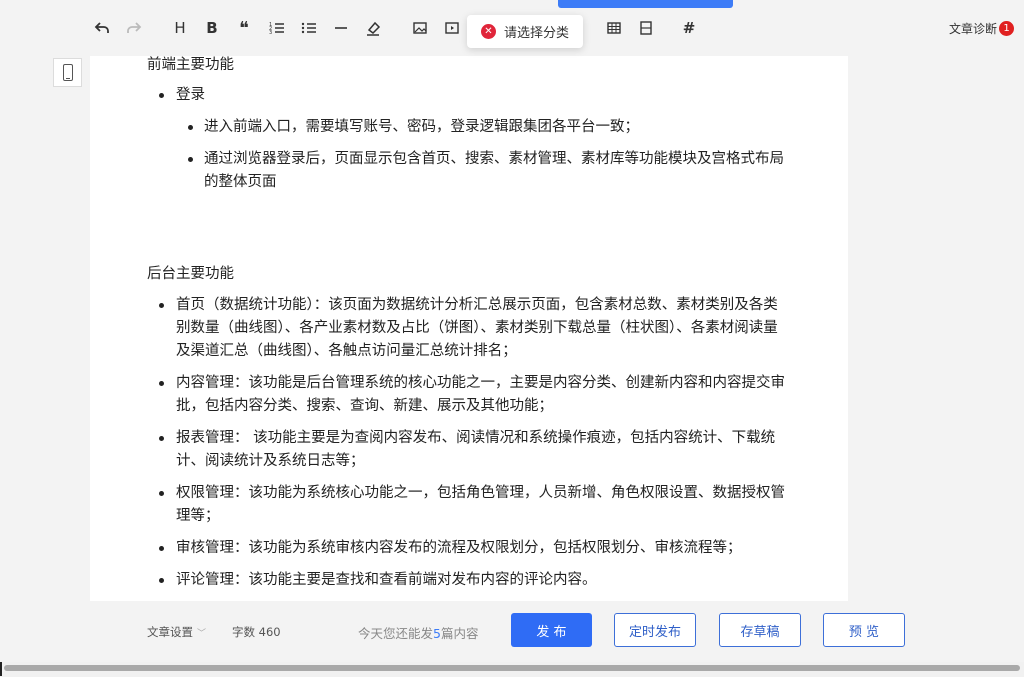 This screenshot has width=1024, height=677. I want to click on heading-icon: H, so click(180, 28).